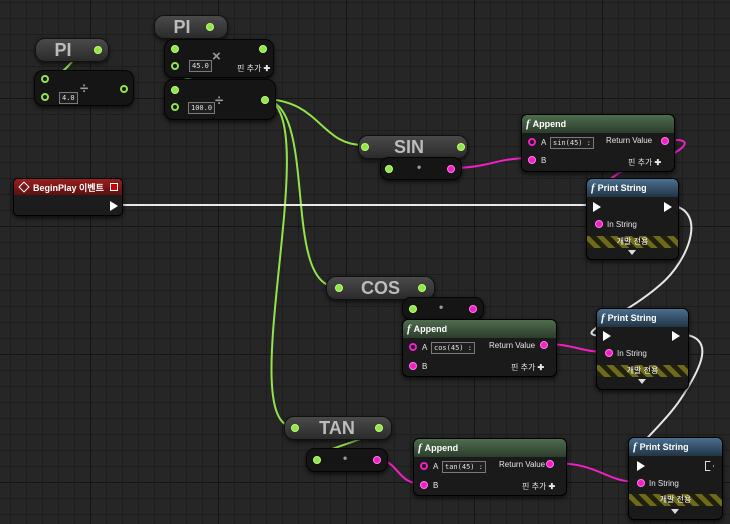  I want to click on add-pin-label: 핀 추가, so click(534, 486).